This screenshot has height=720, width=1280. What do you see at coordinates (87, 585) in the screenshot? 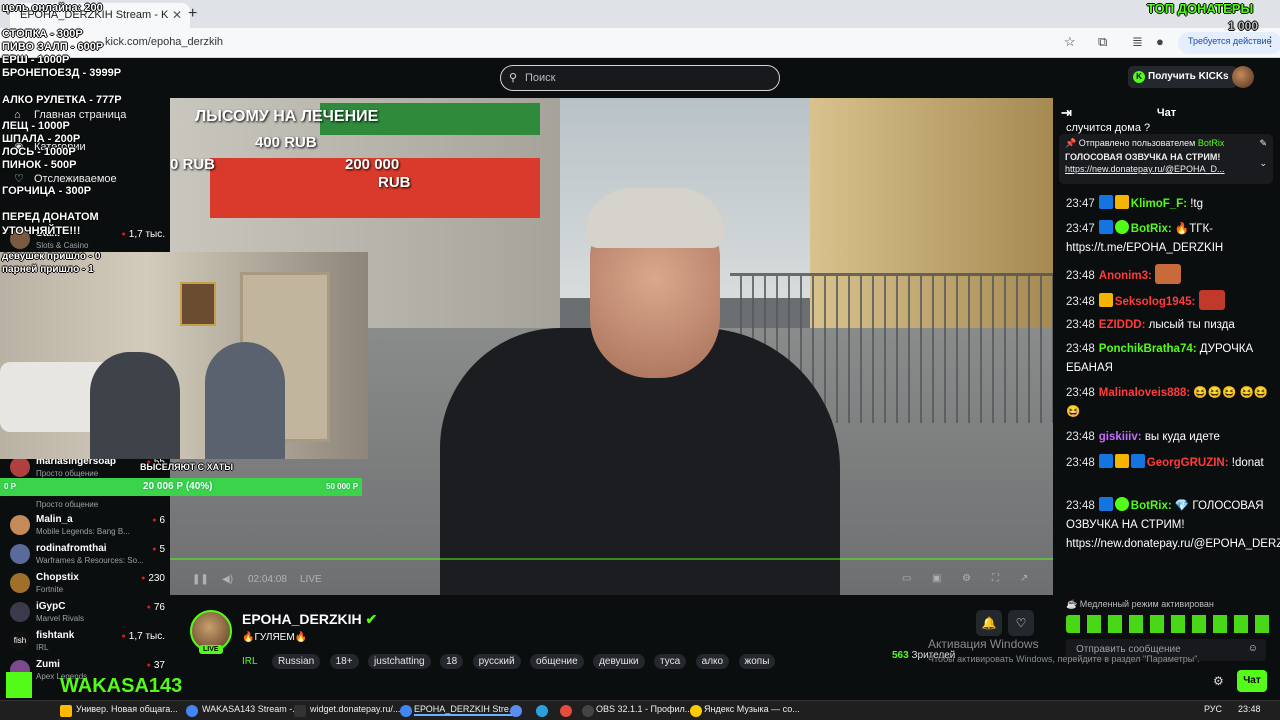
I see `sidebar-channel: Chopstix Fortnite 230` at bounding box center [87, 585].